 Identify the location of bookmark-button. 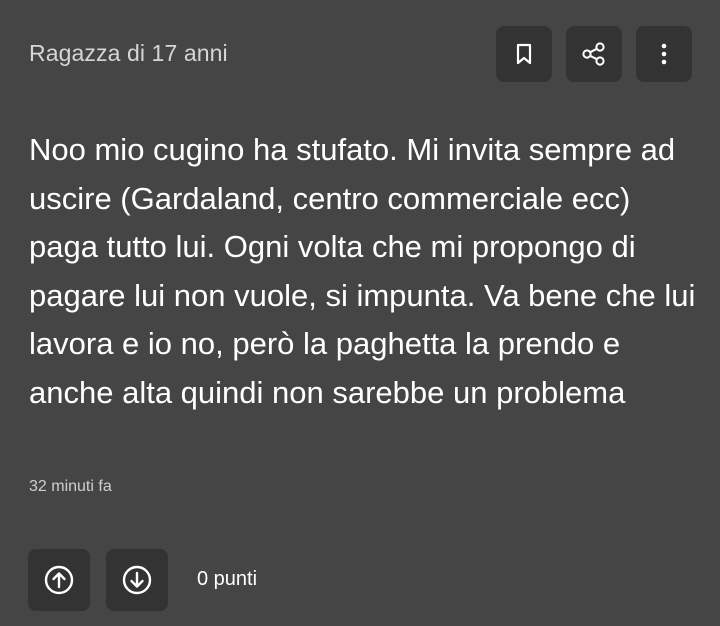
(524, 54).